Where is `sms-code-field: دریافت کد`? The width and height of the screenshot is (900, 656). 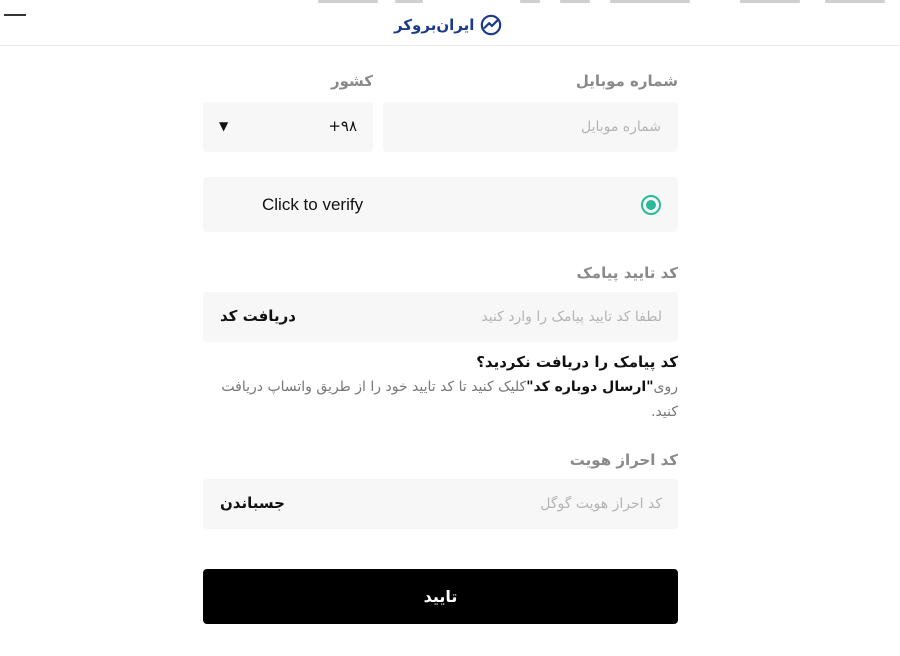 sms-code-field: دریافت کد is located at coordinates (440, 317).